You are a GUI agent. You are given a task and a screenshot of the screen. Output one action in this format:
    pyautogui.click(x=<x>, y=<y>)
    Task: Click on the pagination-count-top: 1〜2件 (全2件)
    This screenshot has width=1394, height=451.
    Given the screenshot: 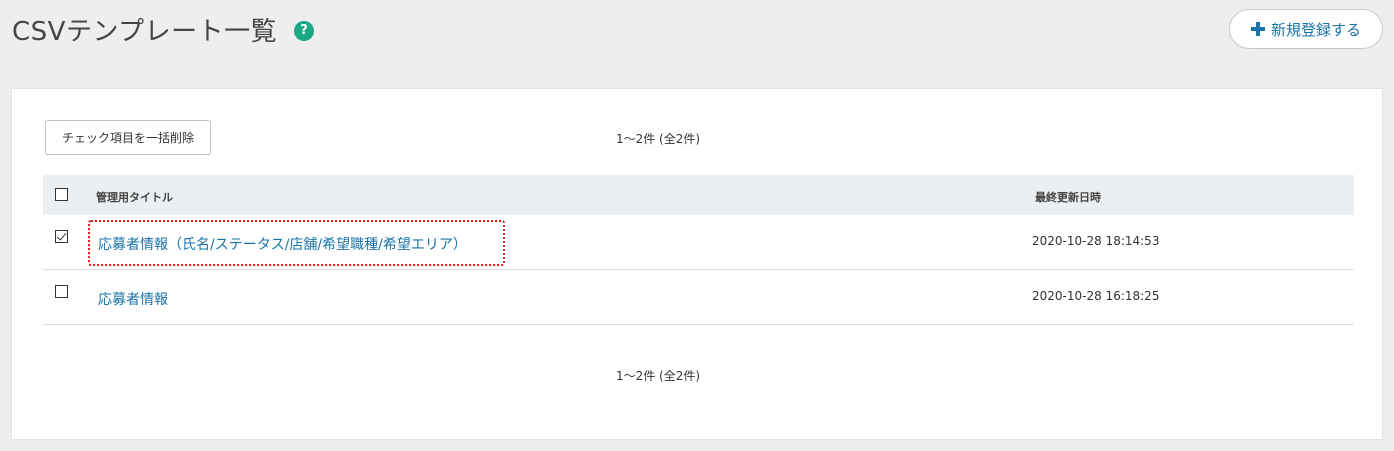 What is the action you would take?
    pyautogui.click(x=658, y=139)
    